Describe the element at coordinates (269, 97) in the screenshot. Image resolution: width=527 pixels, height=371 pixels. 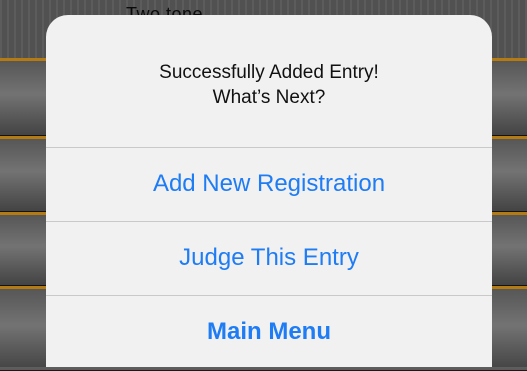
I see `alert-subtitle: What’s Next?` at that location.